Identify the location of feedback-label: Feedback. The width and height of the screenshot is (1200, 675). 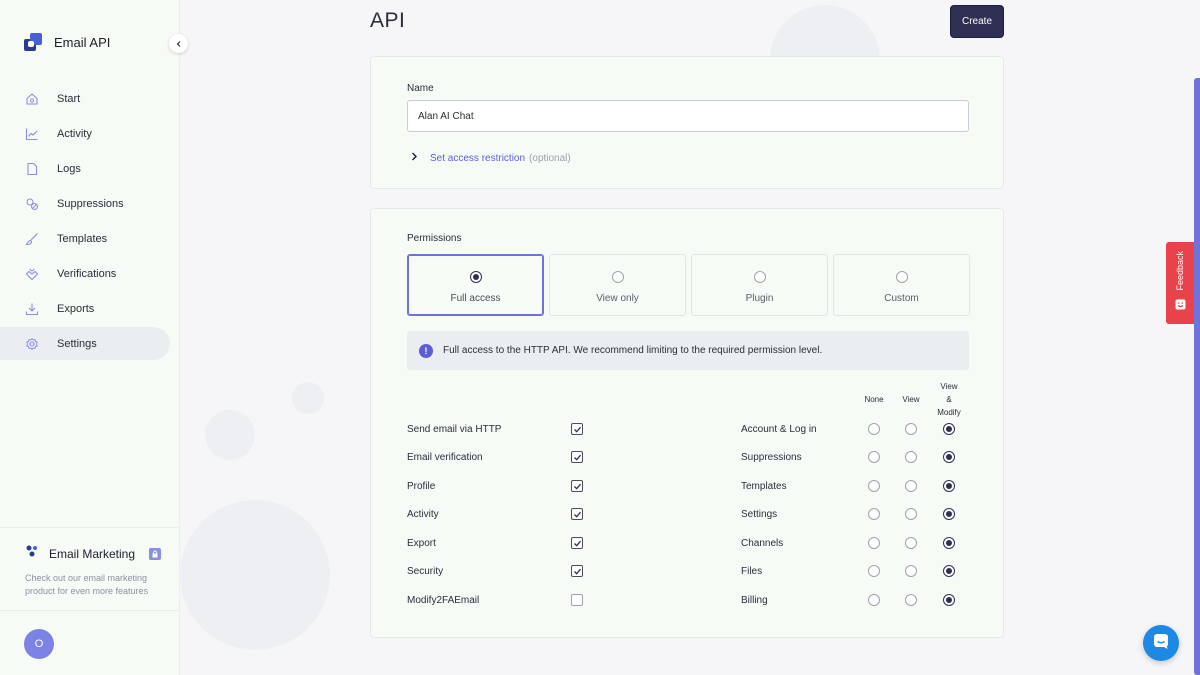
(1180, 271).